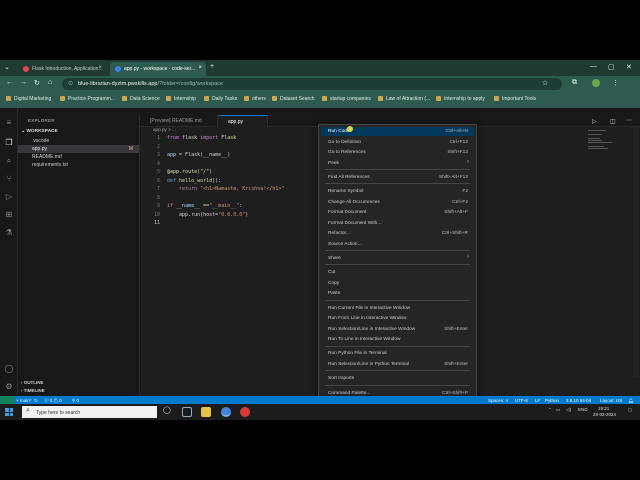  What do you see at coordinates (53, 401) in the screenshot?
I see `problems-indicator: ⓧ 0 ⚠ 0` at bounding box center [53, 401].